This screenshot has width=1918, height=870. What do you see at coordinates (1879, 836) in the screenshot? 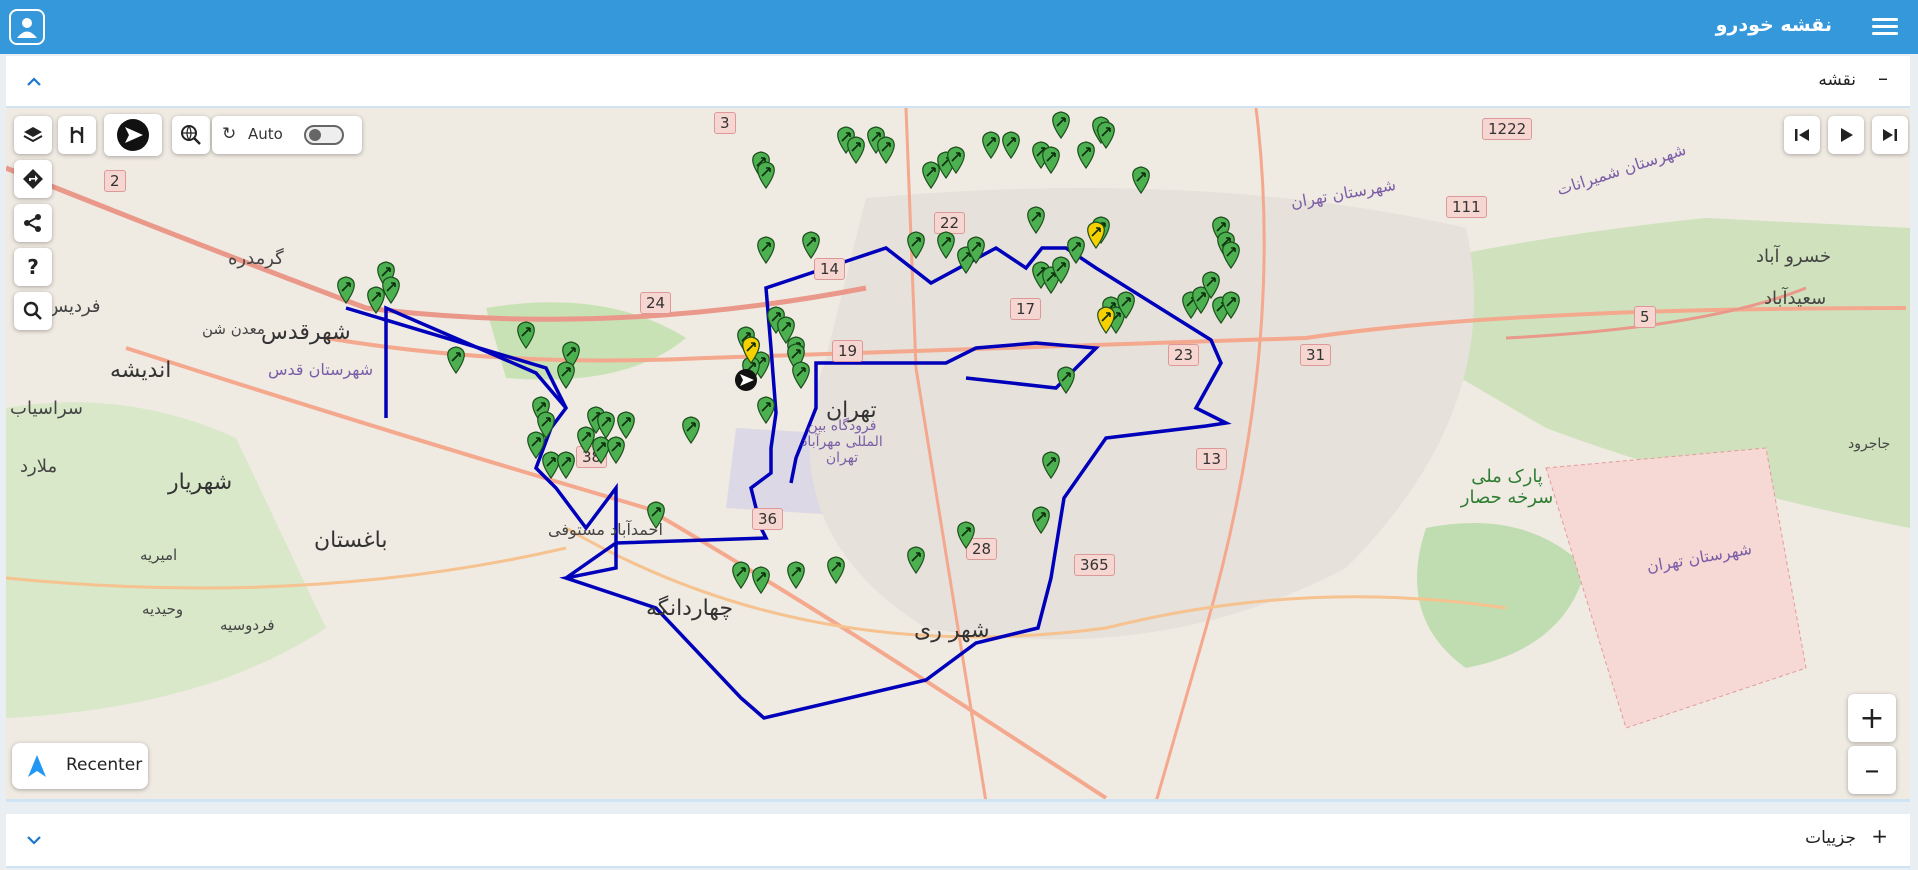
I see `expand-mark: +` at bounding box center [1879, 836].